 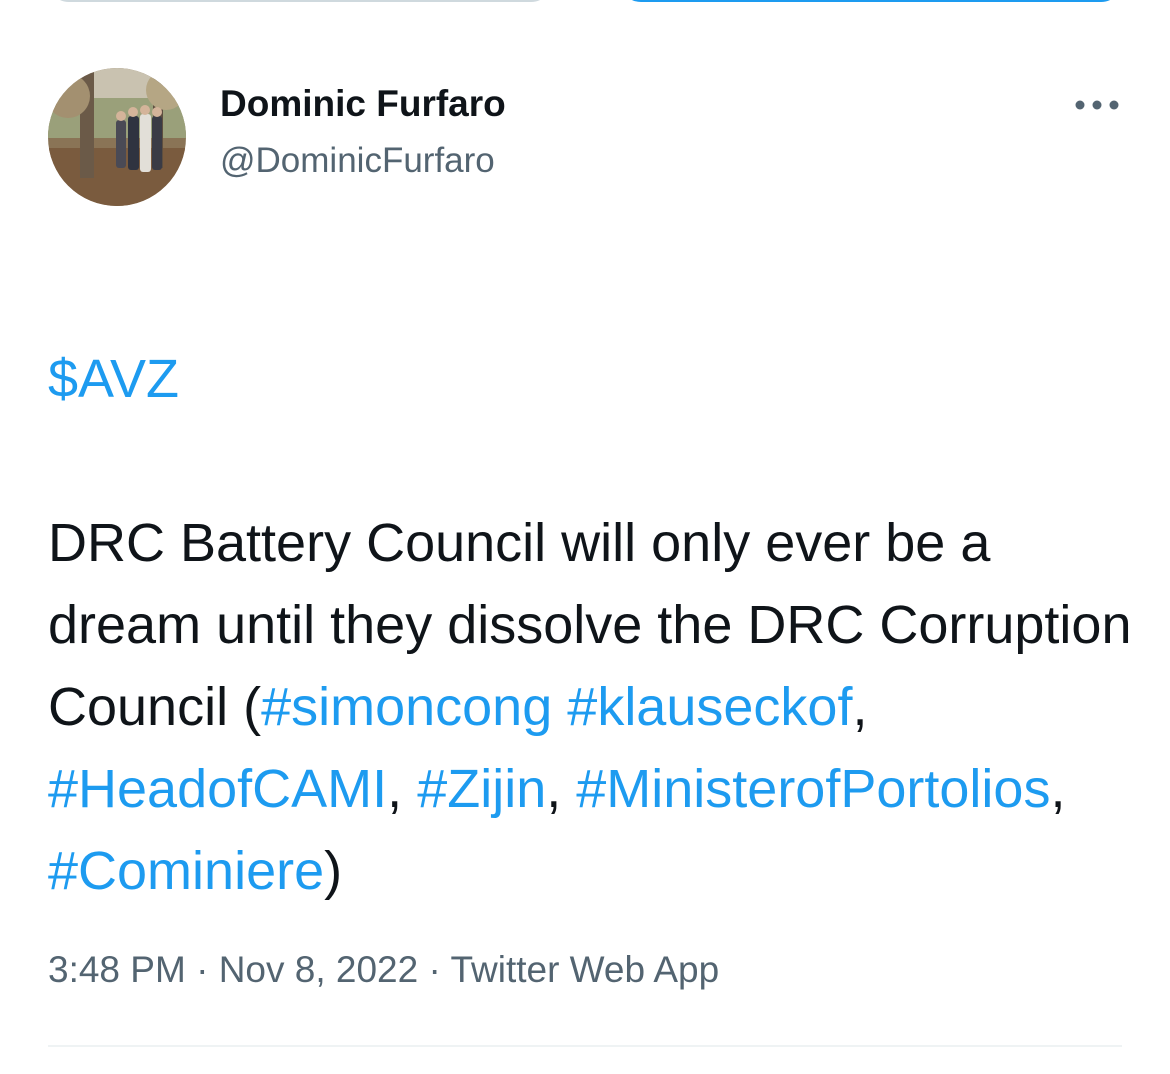 I want to click on cashtag-link: $AVZ, so click(x=113, y=379).